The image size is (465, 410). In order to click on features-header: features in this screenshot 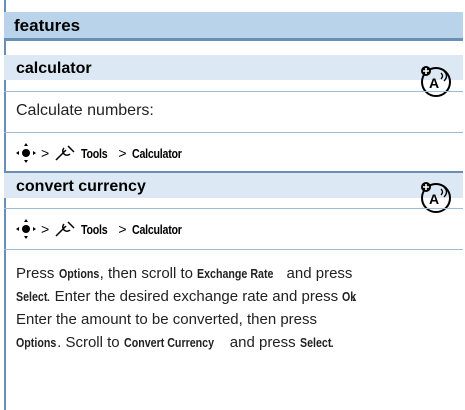, I will do `click(233, 26)`.